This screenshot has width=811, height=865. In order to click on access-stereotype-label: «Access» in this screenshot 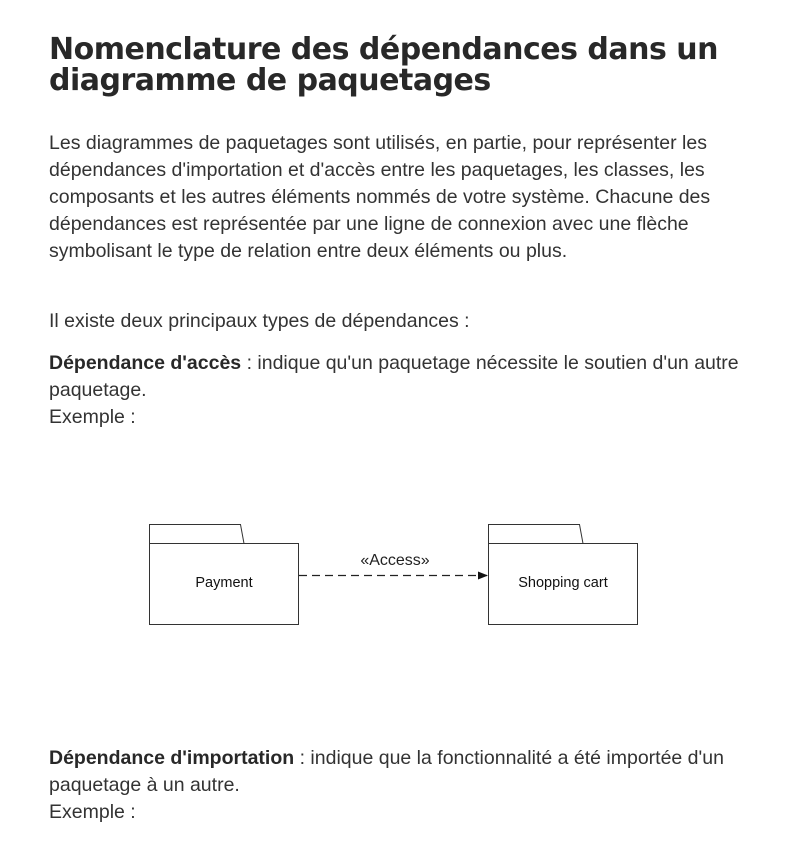, I will do `click(394, 560)`.